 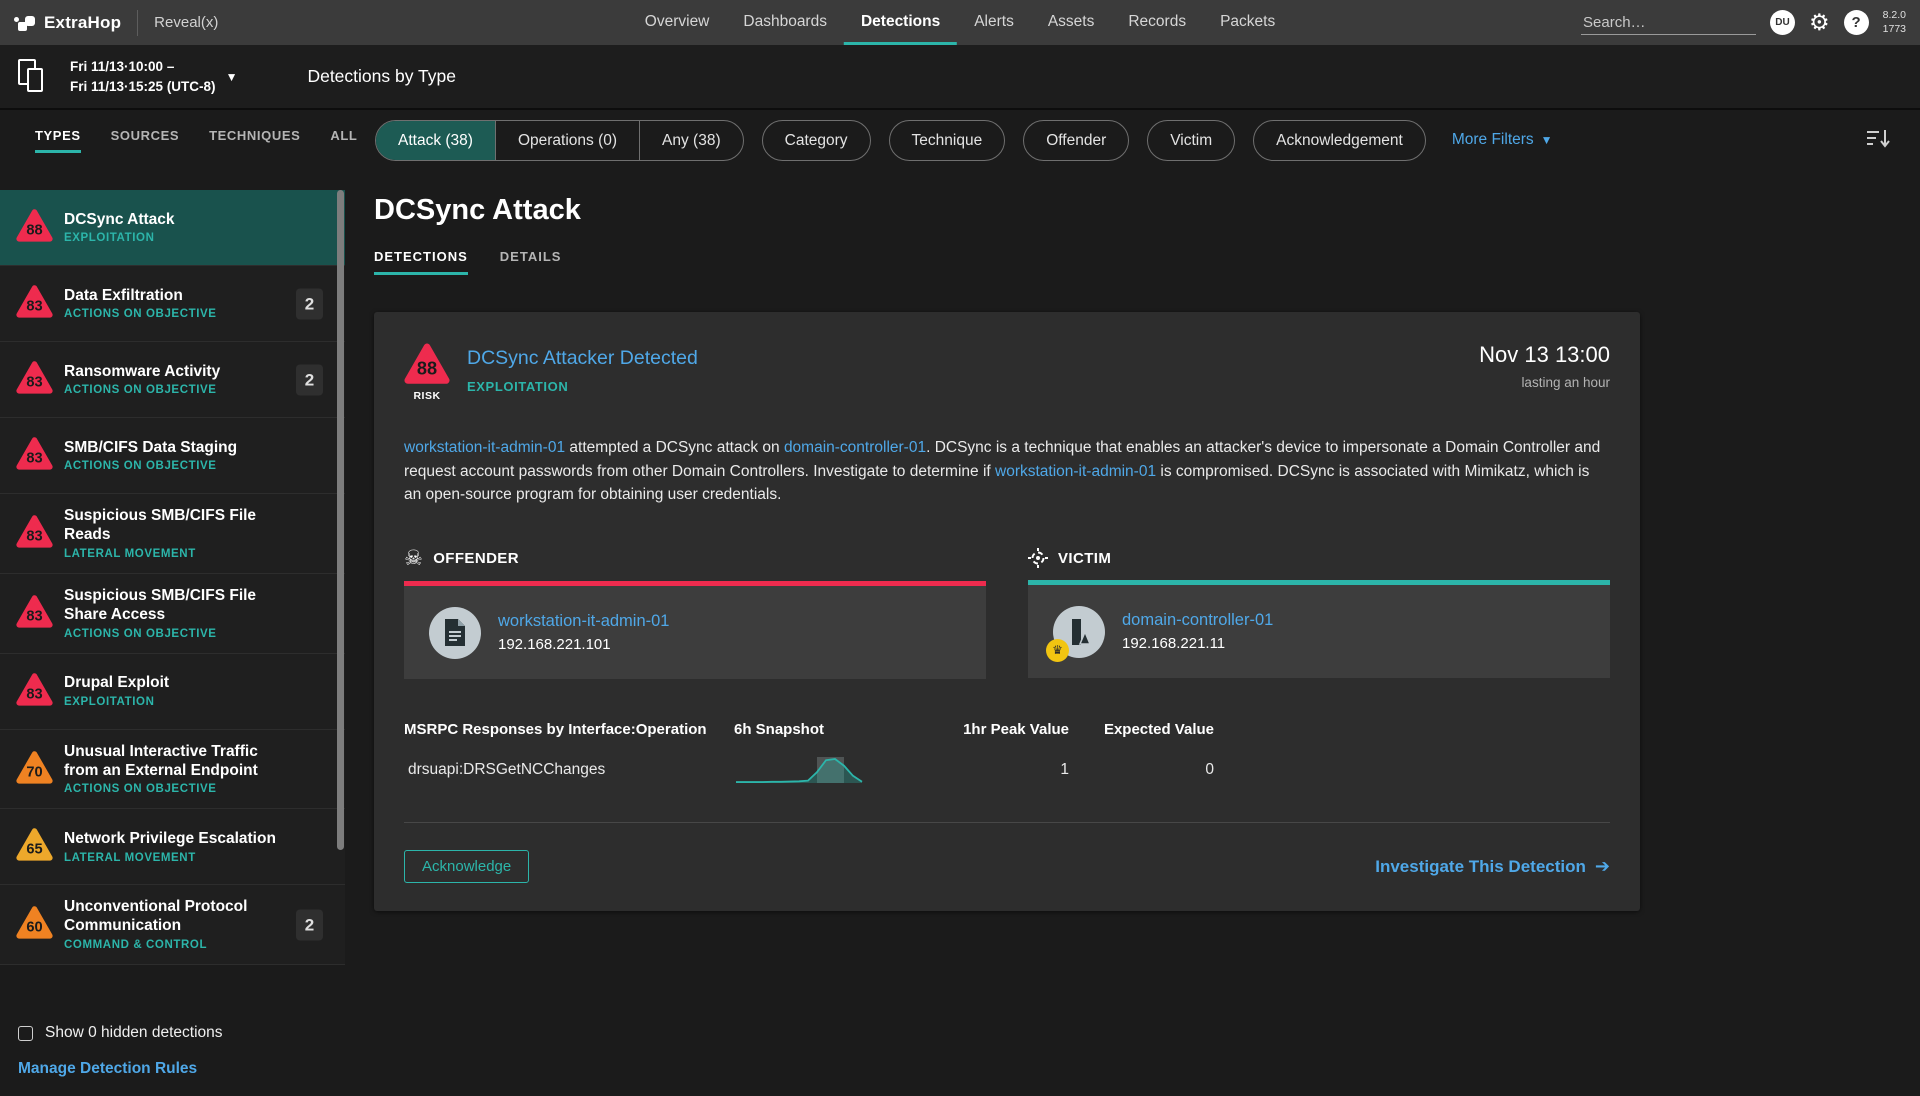 I want to click on risk-badge: 88 RISK, so click(x=427, y=372).